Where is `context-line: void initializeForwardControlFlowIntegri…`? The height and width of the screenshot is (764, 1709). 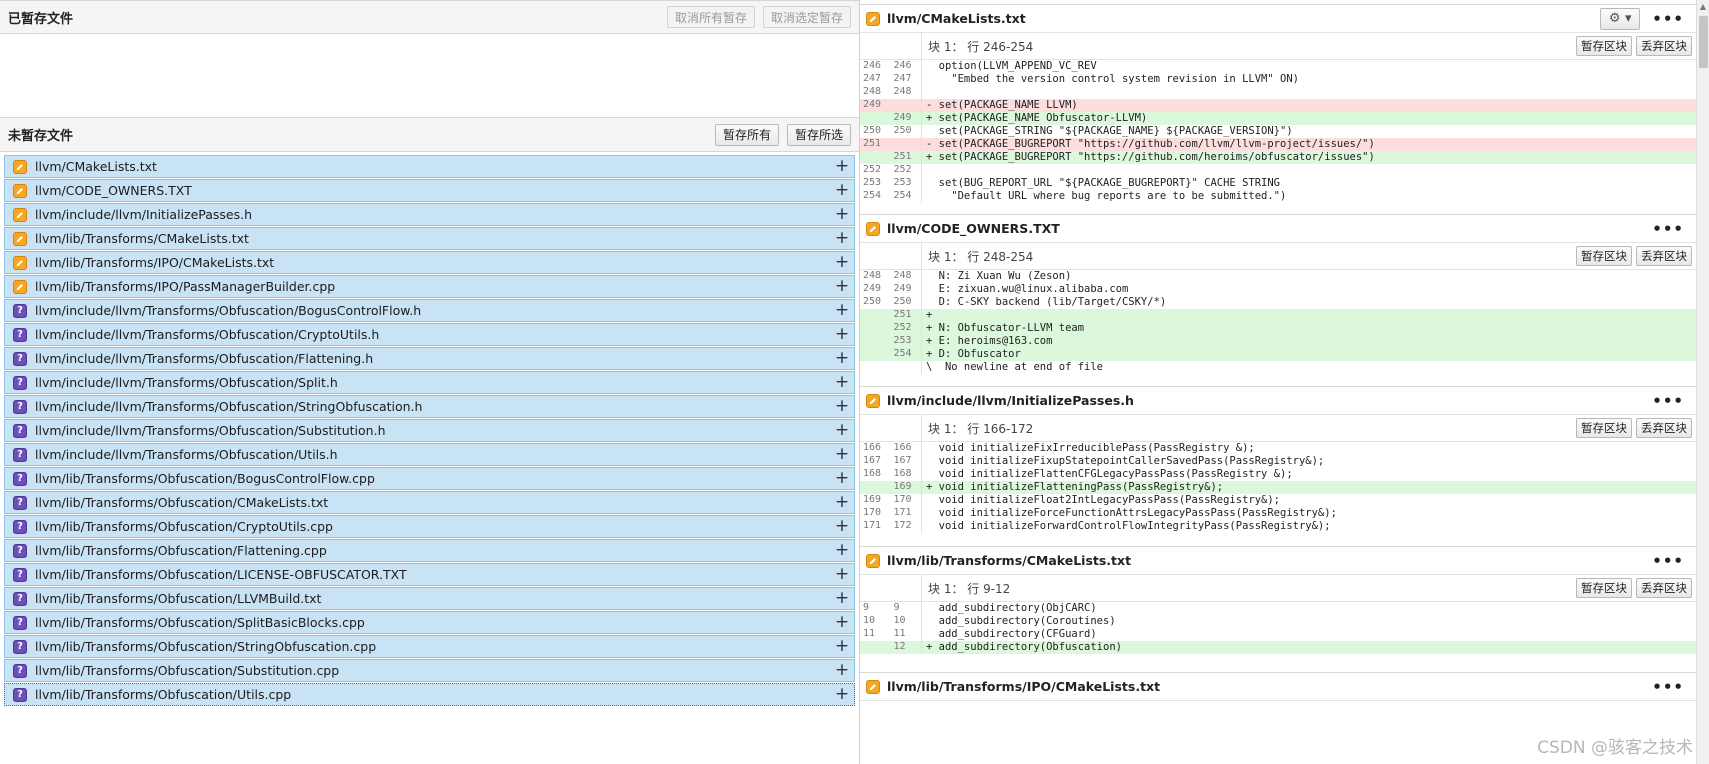 context-line: void initializeForwardControlFlowIntegri… is located at coordinates (1309, 526).